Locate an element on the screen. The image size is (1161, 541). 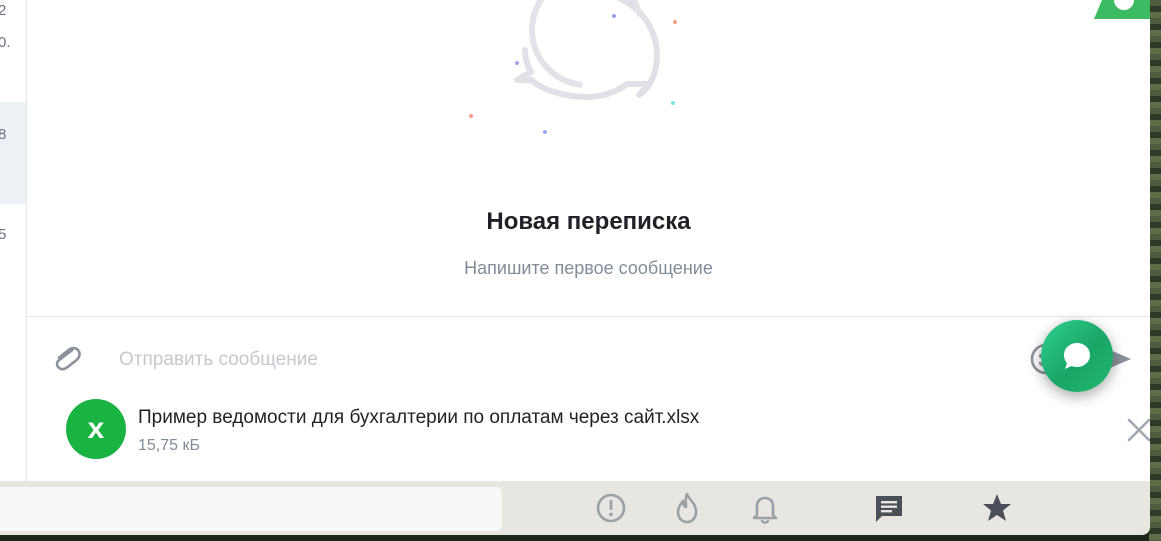
bottom-tab-bar is located at coordinates (575, 508).